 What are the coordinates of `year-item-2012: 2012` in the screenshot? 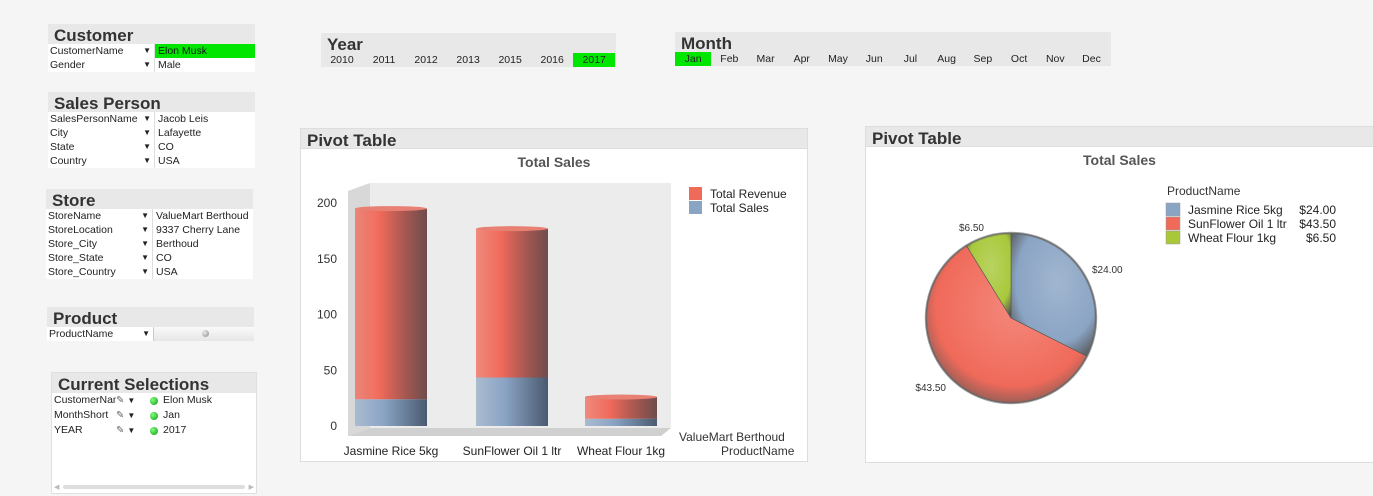 It's located at (426, 60).